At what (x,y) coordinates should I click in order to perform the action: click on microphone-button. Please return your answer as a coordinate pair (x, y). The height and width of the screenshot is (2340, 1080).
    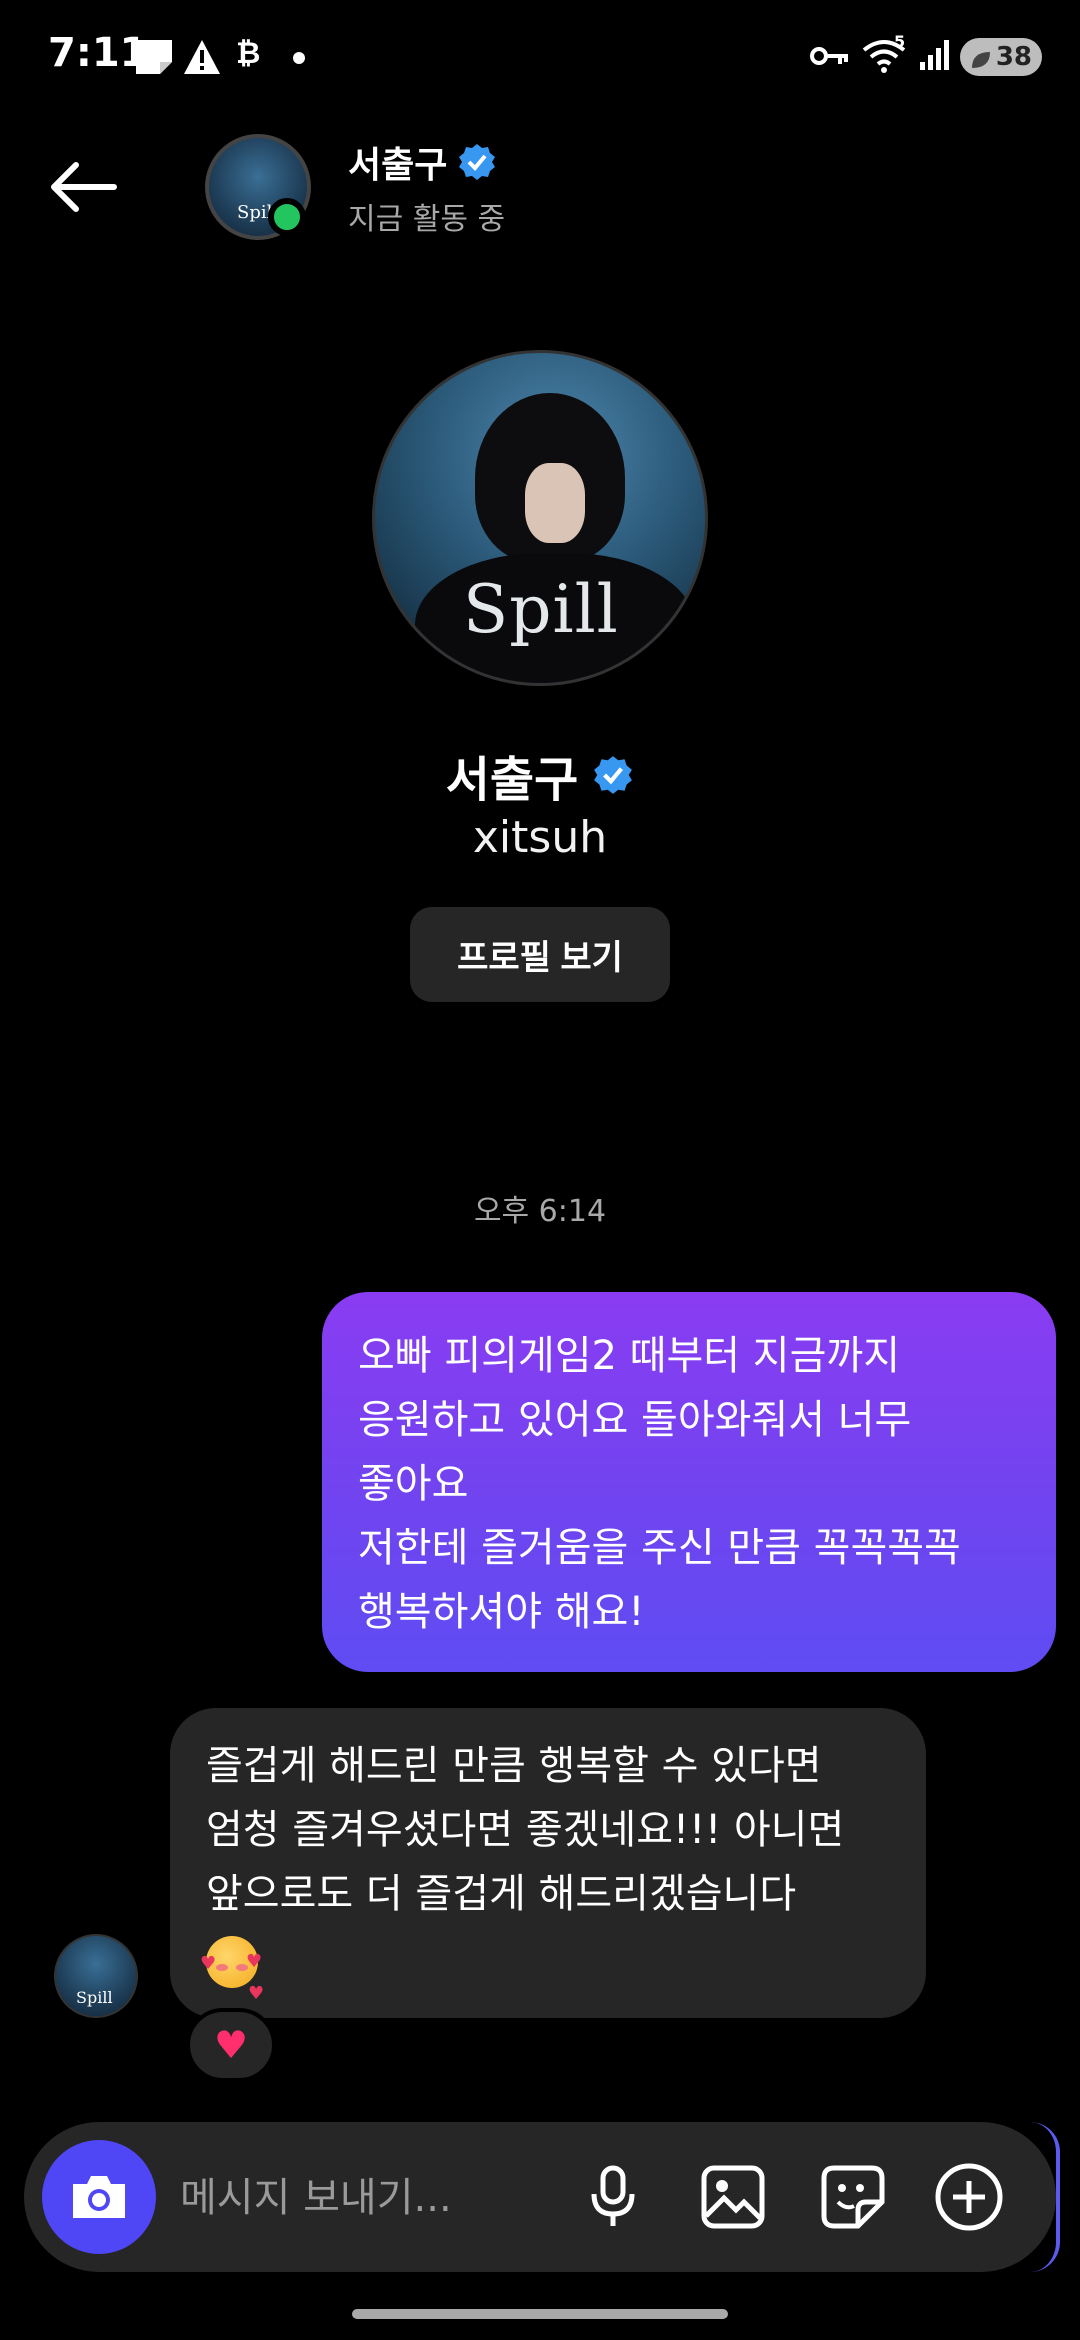
    Looking at the image, I should click on (613, 2197).